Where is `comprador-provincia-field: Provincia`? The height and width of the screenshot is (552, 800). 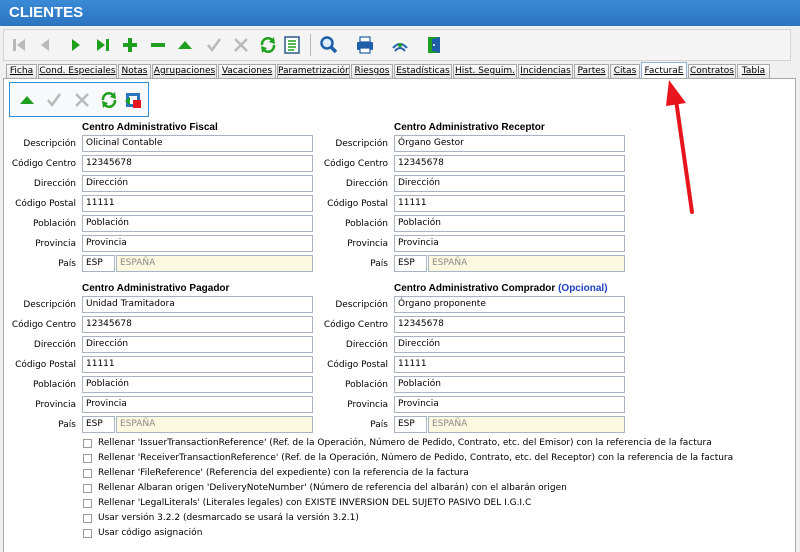 comprador-provincia-field: Provincia is located at coordinates (509, 404).